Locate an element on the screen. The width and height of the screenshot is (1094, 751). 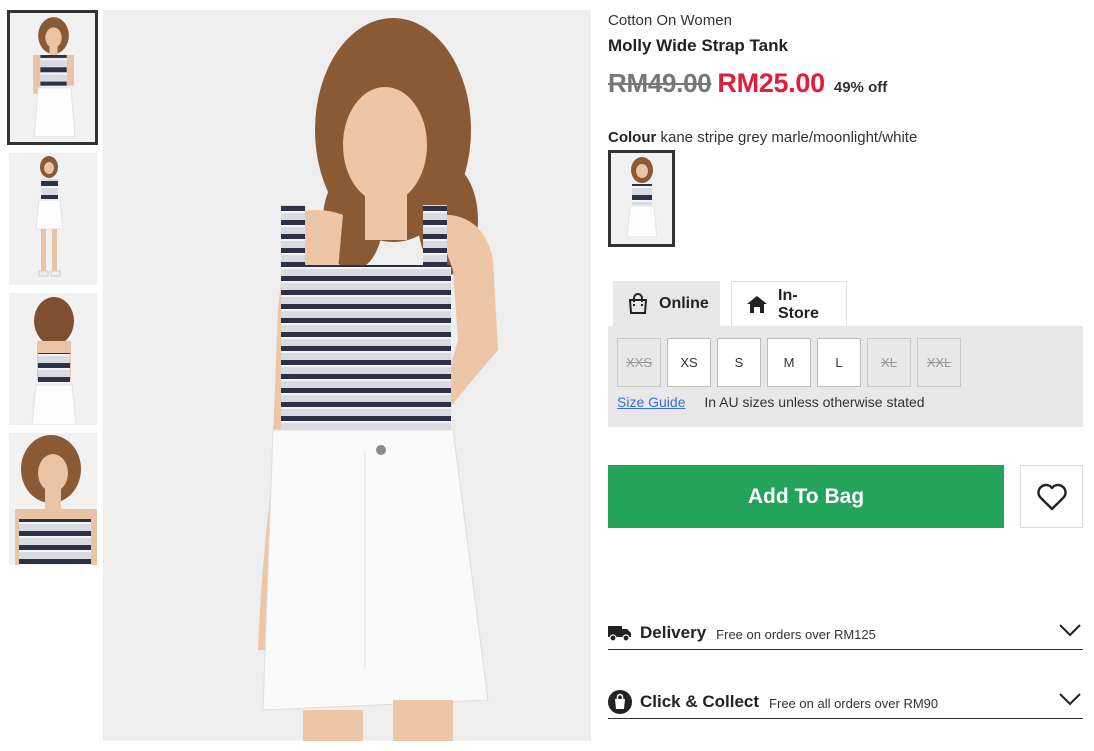
bag-circle-icon is located at coordinates (620, 701).